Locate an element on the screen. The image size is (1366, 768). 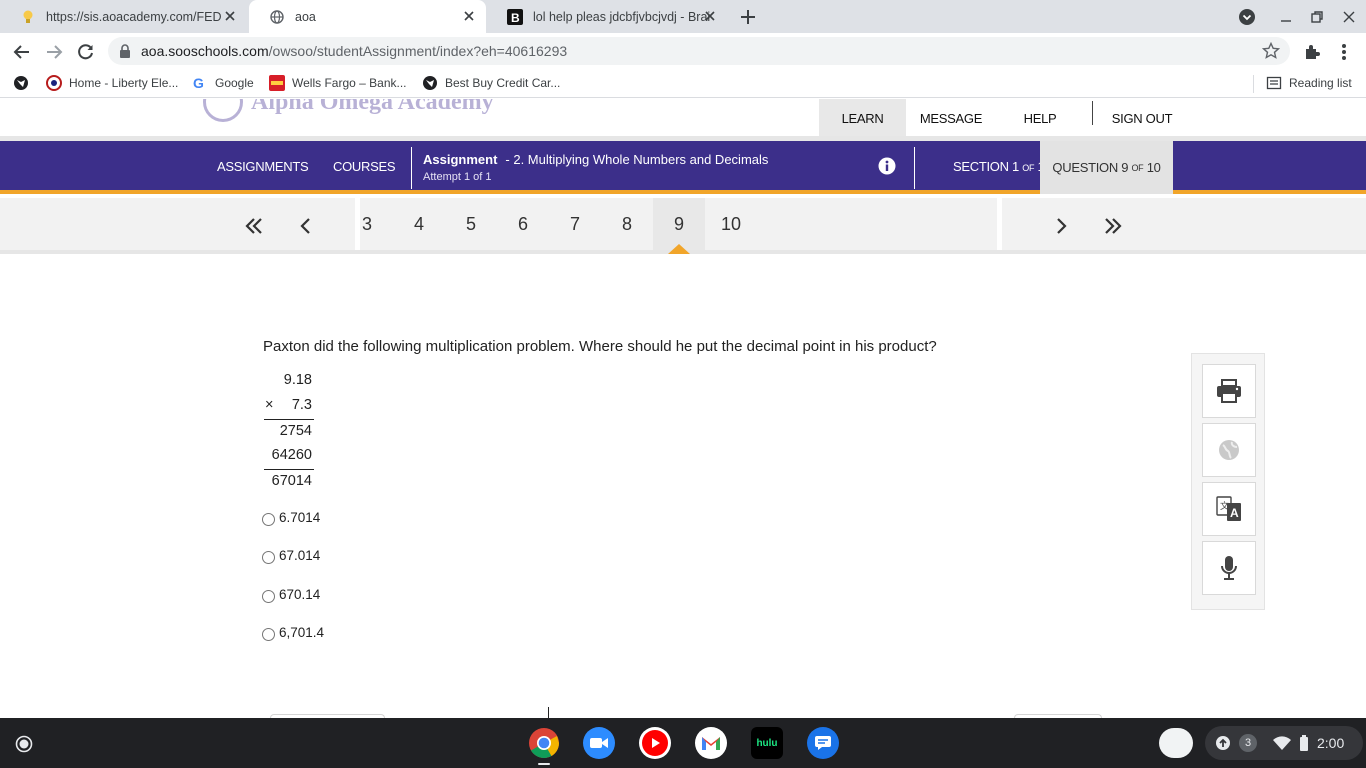
info-icon is located at coordinates (887, 166).